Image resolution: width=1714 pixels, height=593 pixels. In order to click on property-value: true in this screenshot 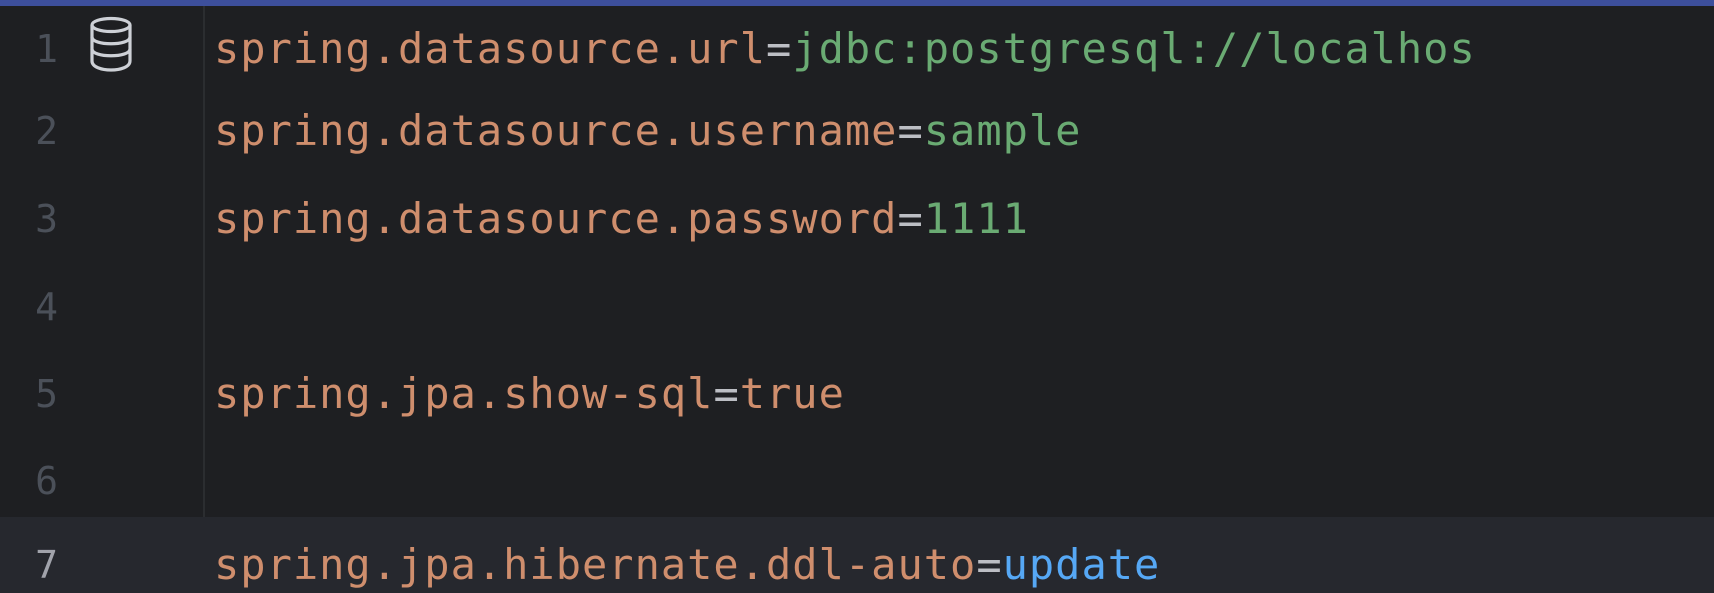, I will do `click(792, 393)`.